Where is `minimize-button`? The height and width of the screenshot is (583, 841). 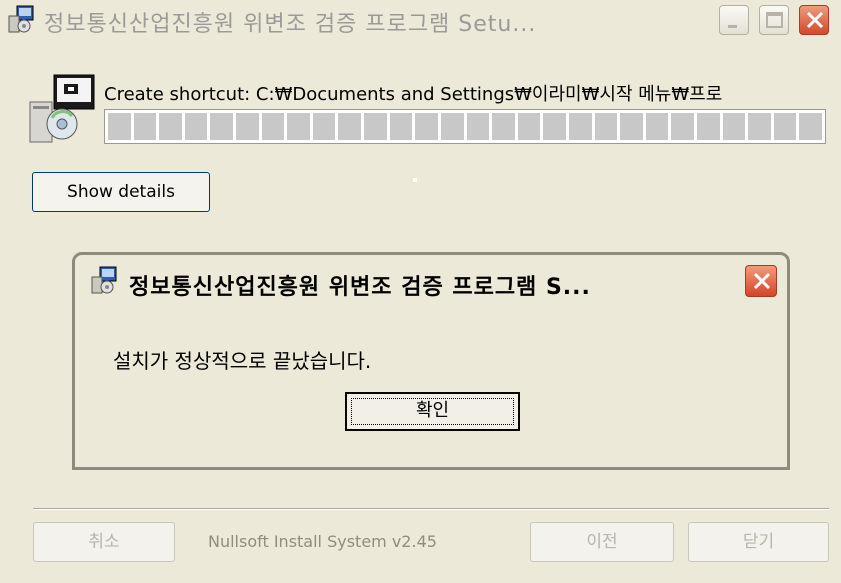
minimize-button is located at coordinates (734, 20).